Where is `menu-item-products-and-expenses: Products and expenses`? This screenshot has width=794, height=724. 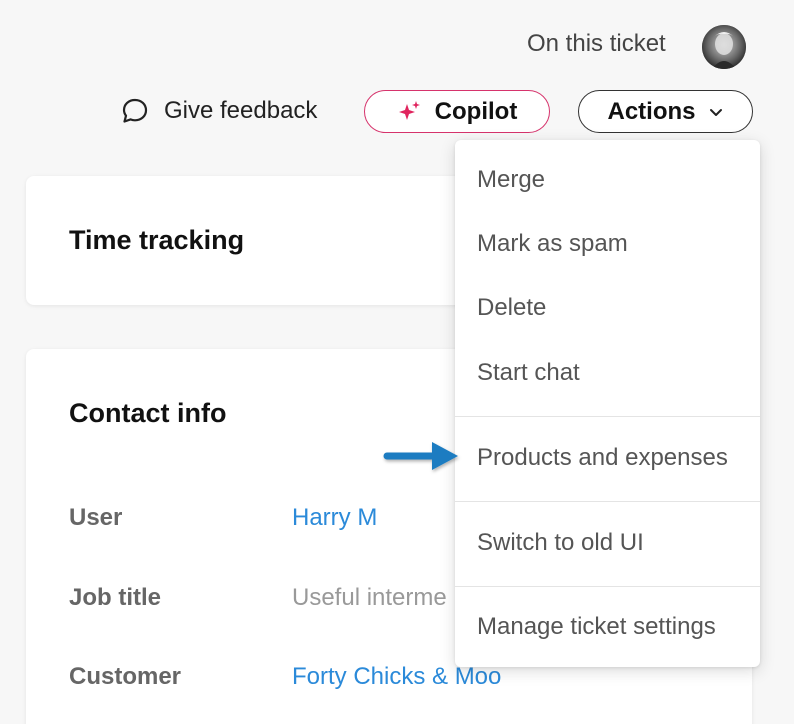
menu-item-products-and-expenses: Products and expenses is located at coordinates (607, 458).